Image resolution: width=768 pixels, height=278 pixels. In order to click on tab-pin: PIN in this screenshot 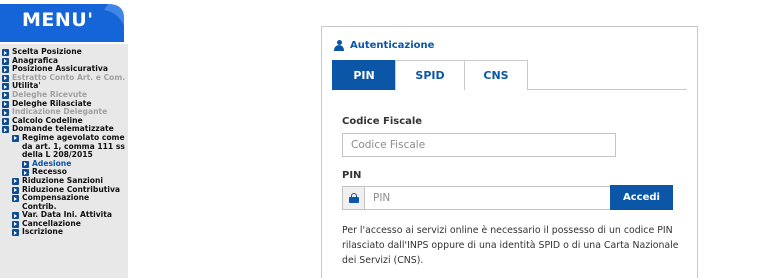, I will do `click(364, 75)`.